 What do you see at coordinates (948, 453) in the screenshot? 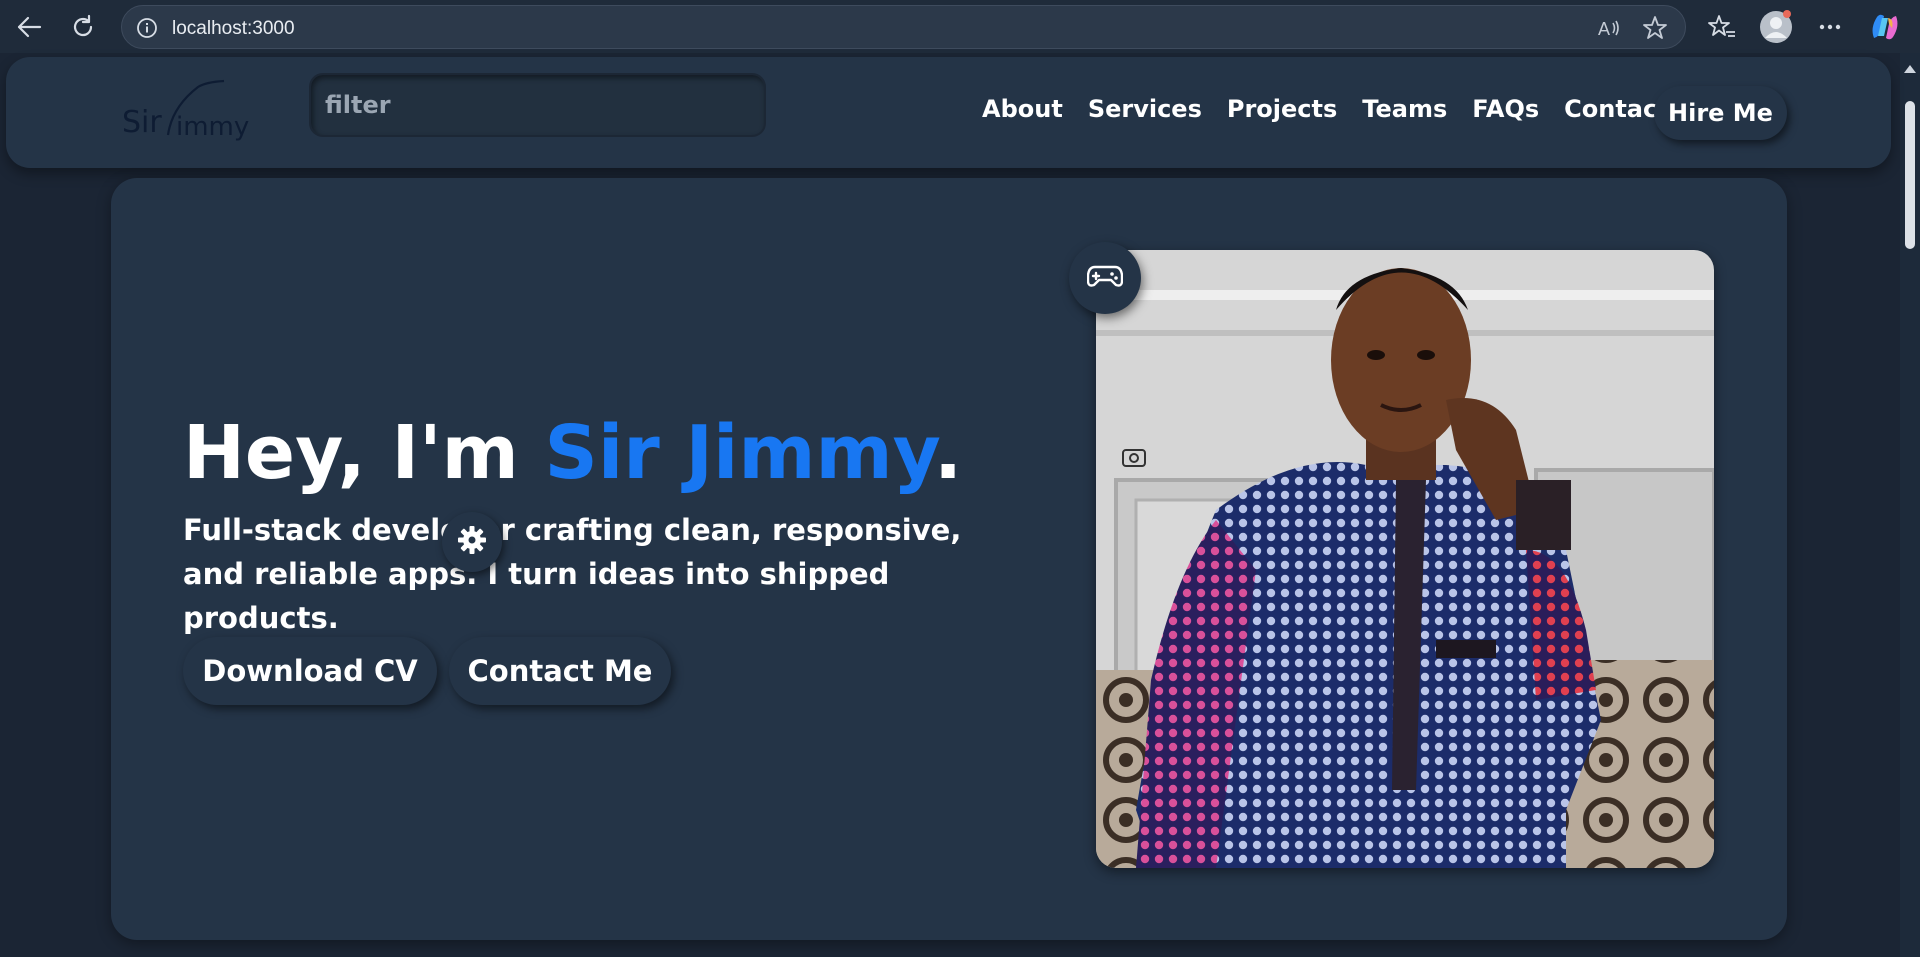
I see `hero-title-suffix: .` at bounding box center [948, 453].